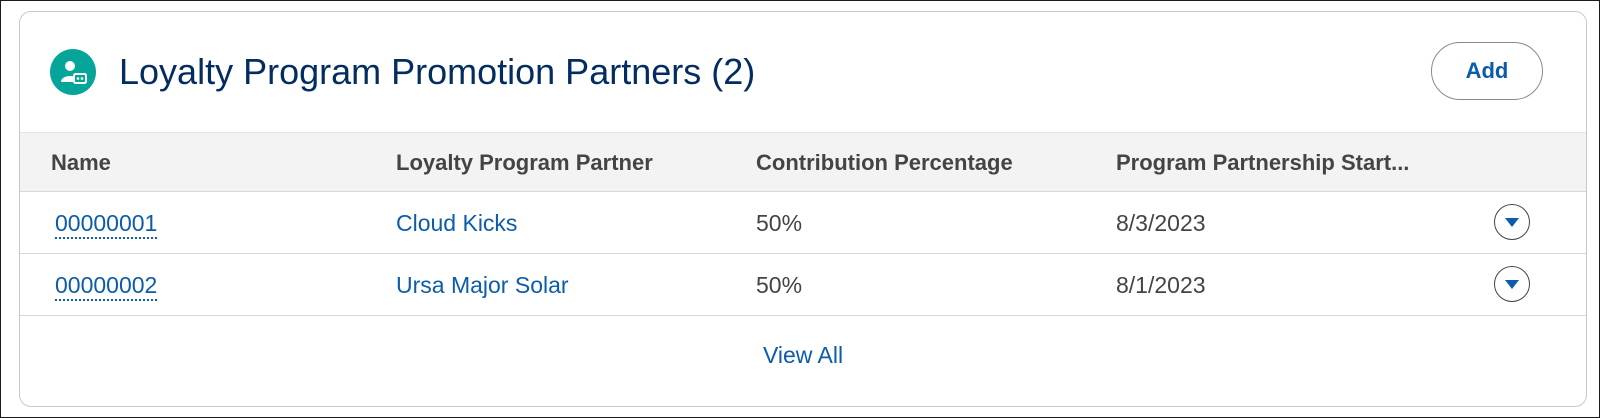 The height and width of the screenshot is (418, 1600). I want to click on column-header-name: Name, so click(81, 163).